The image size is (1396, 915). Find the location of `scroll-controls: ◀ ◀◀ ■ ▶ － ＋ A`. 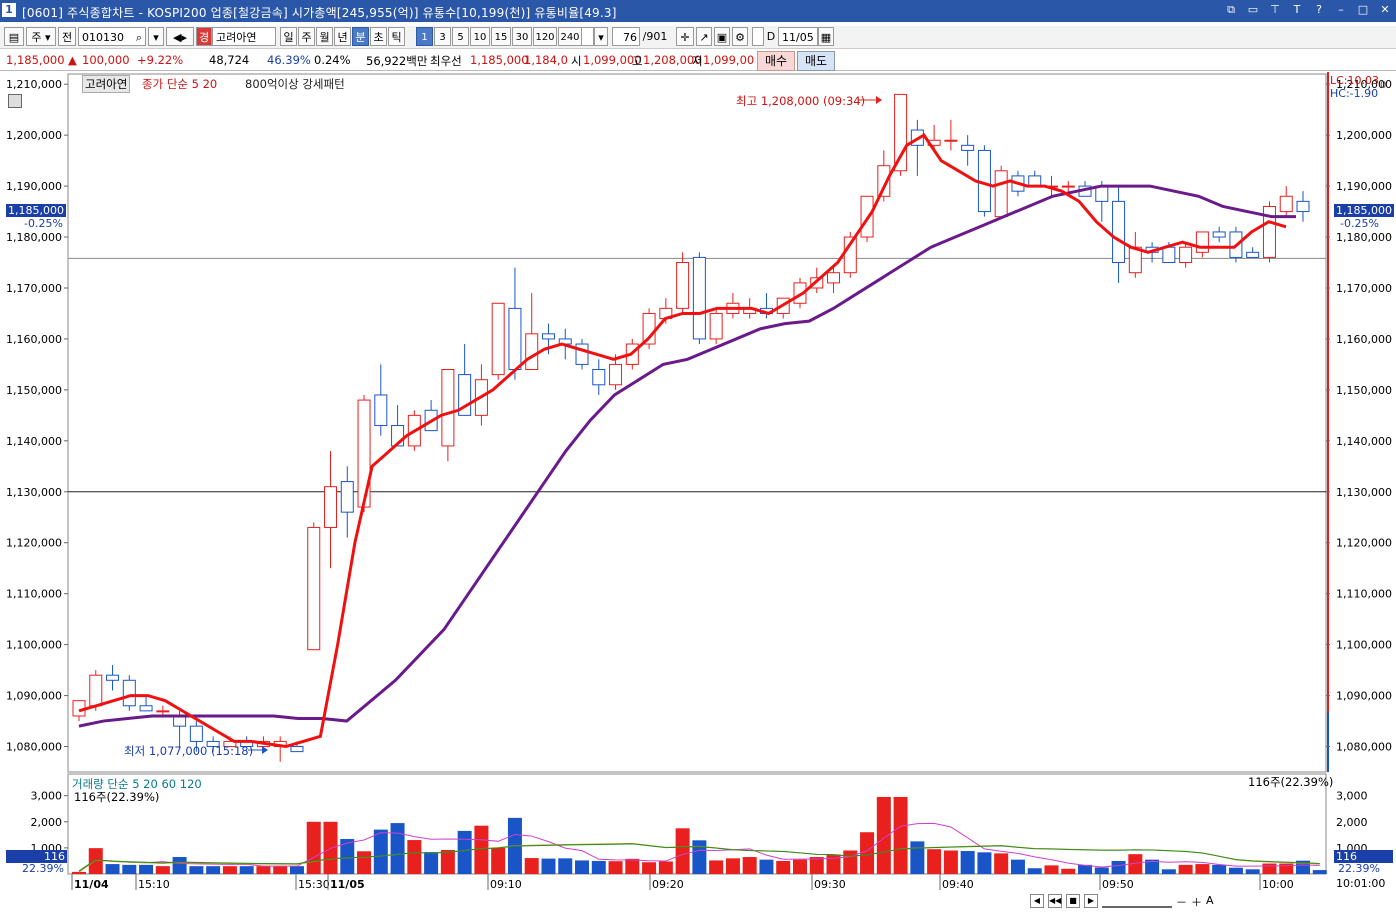

scroll-controls: ◀ ◀◀ ■ ▶ － ＋ A is located at coordinates (1122, 902).